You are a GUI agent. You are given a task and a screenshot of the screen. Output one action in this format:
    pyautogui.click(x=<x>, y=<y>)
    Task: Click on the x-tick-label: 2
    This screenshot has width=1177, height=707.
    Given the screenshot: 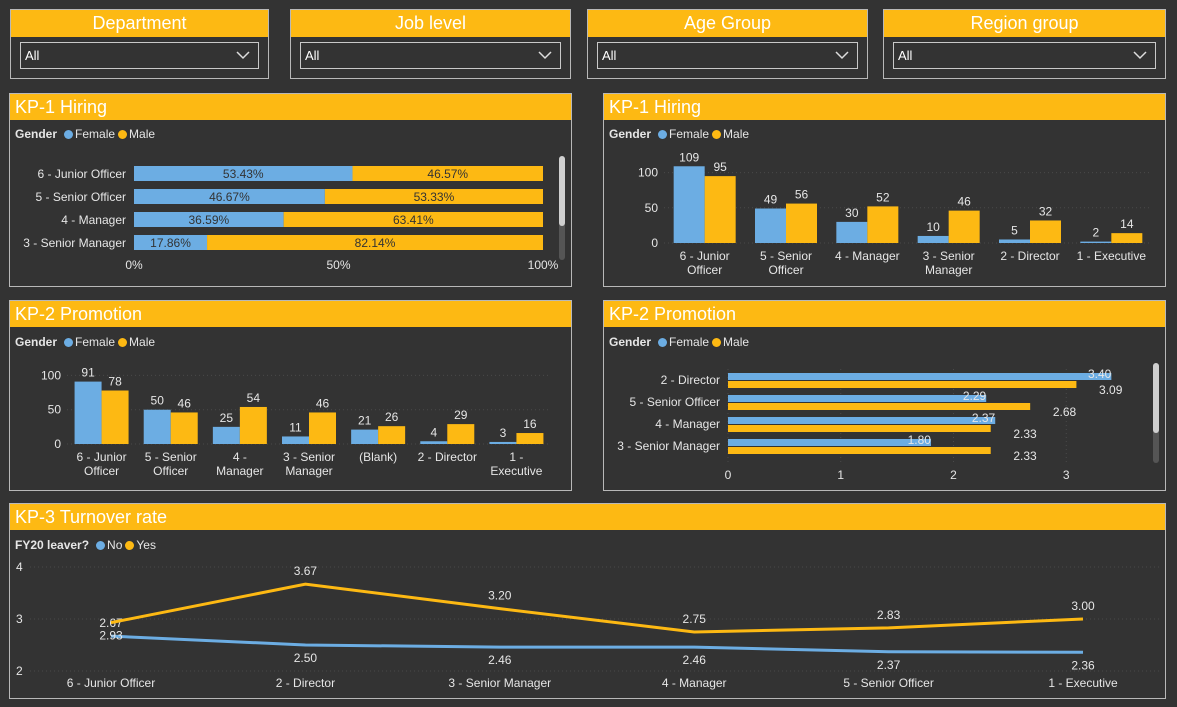 What is the action you would take?
    pyautogui.click(x=953, y=475)
    